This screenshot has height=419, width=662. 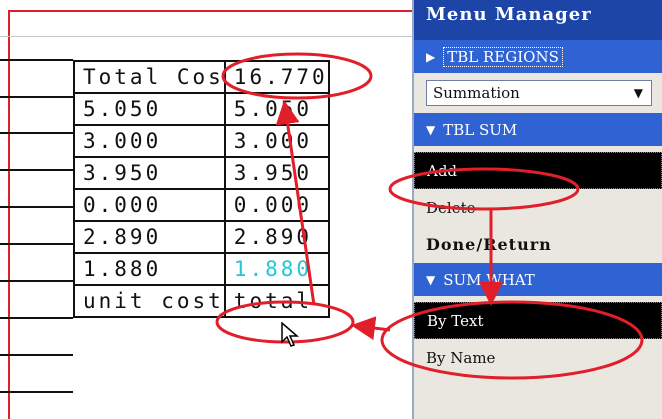 What do you see at coordinates (489, 244) in the screenshot?
I see `menu-item-label: Done/Return` at bounding box center [489, 244].